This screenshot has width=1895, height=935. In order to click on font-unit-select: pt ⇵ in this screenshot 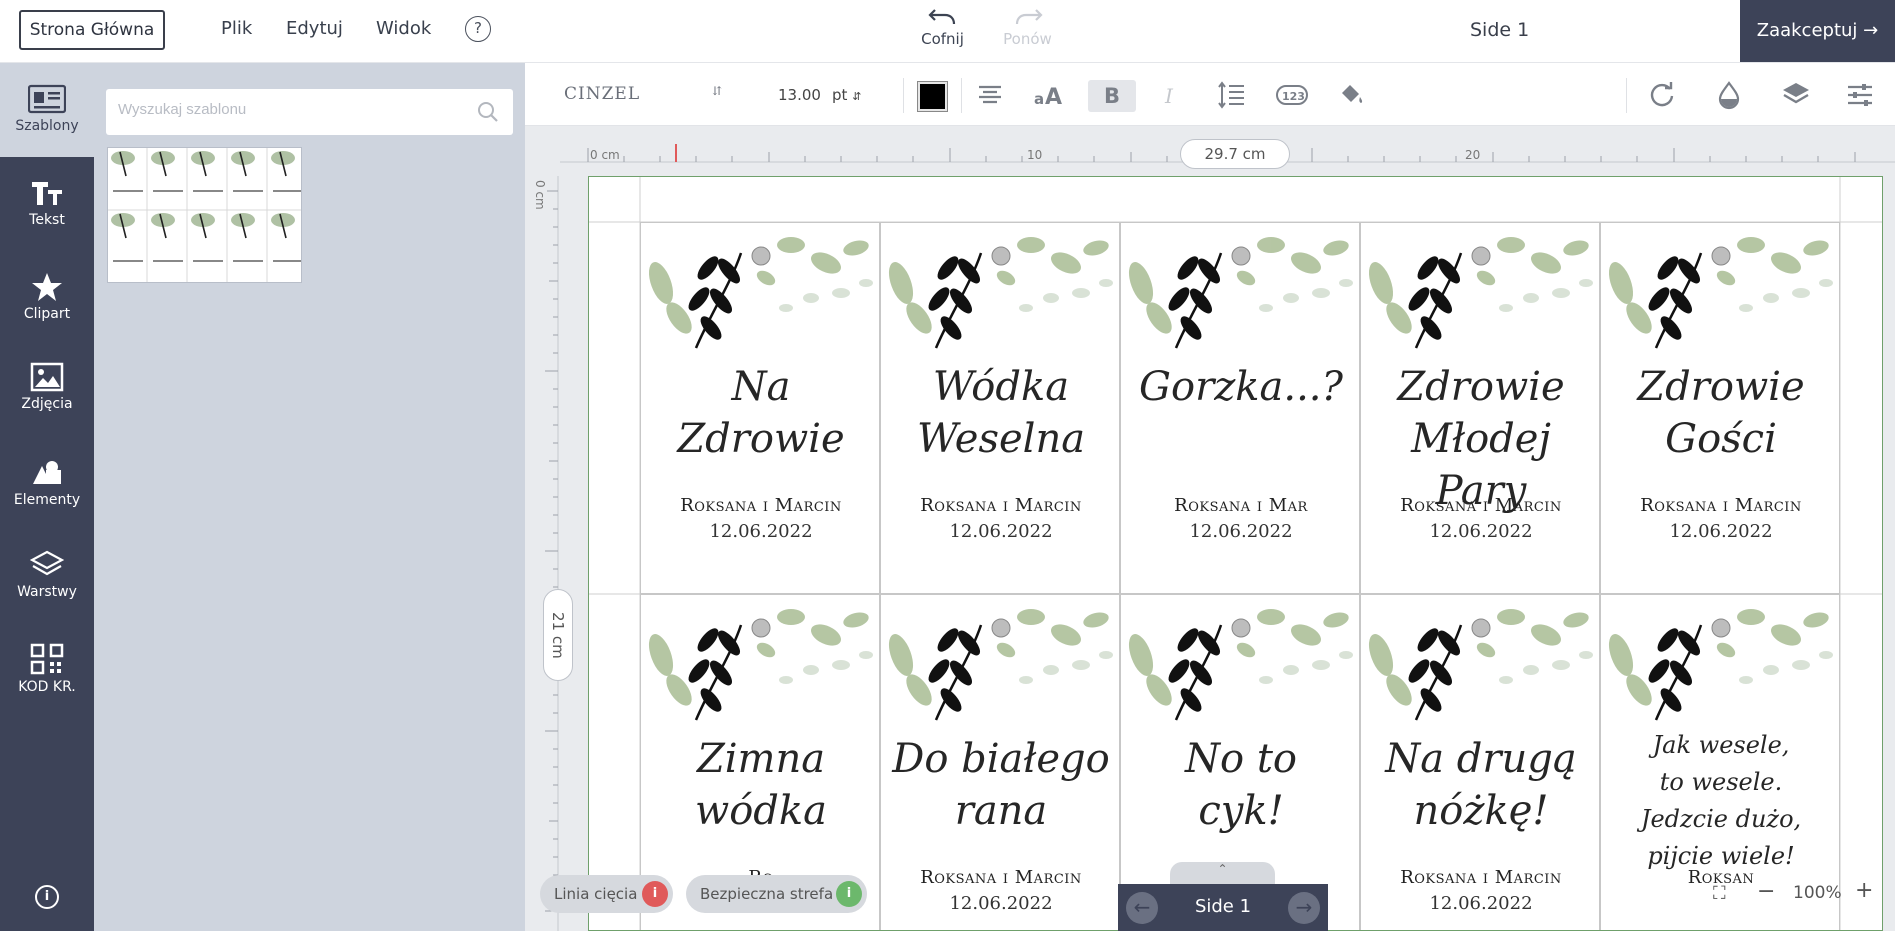, I will do `click(846, 95)`.